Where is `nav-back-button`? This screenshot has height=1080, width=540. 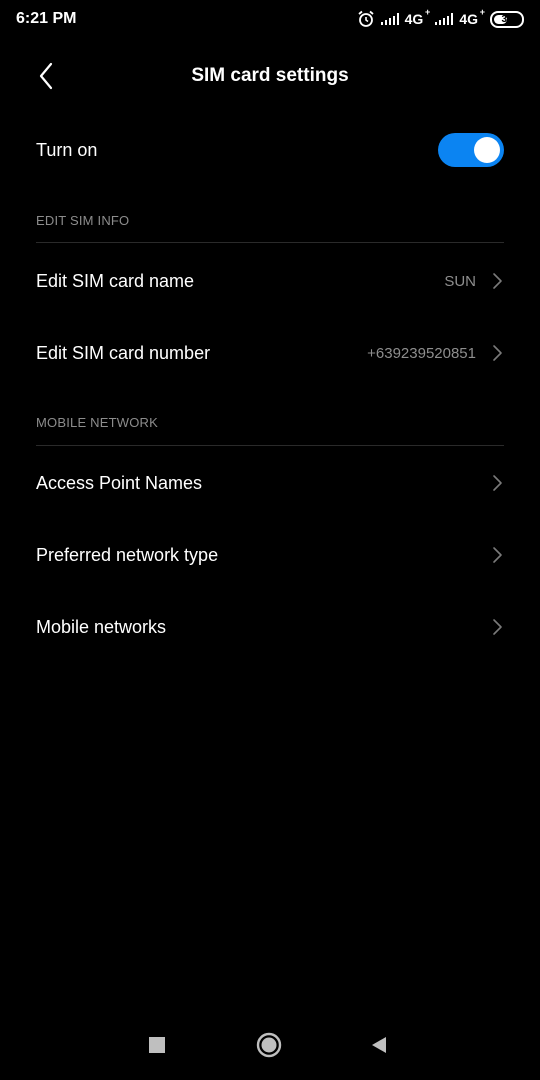
nav-back-button is located at coordinates (379, 1045).